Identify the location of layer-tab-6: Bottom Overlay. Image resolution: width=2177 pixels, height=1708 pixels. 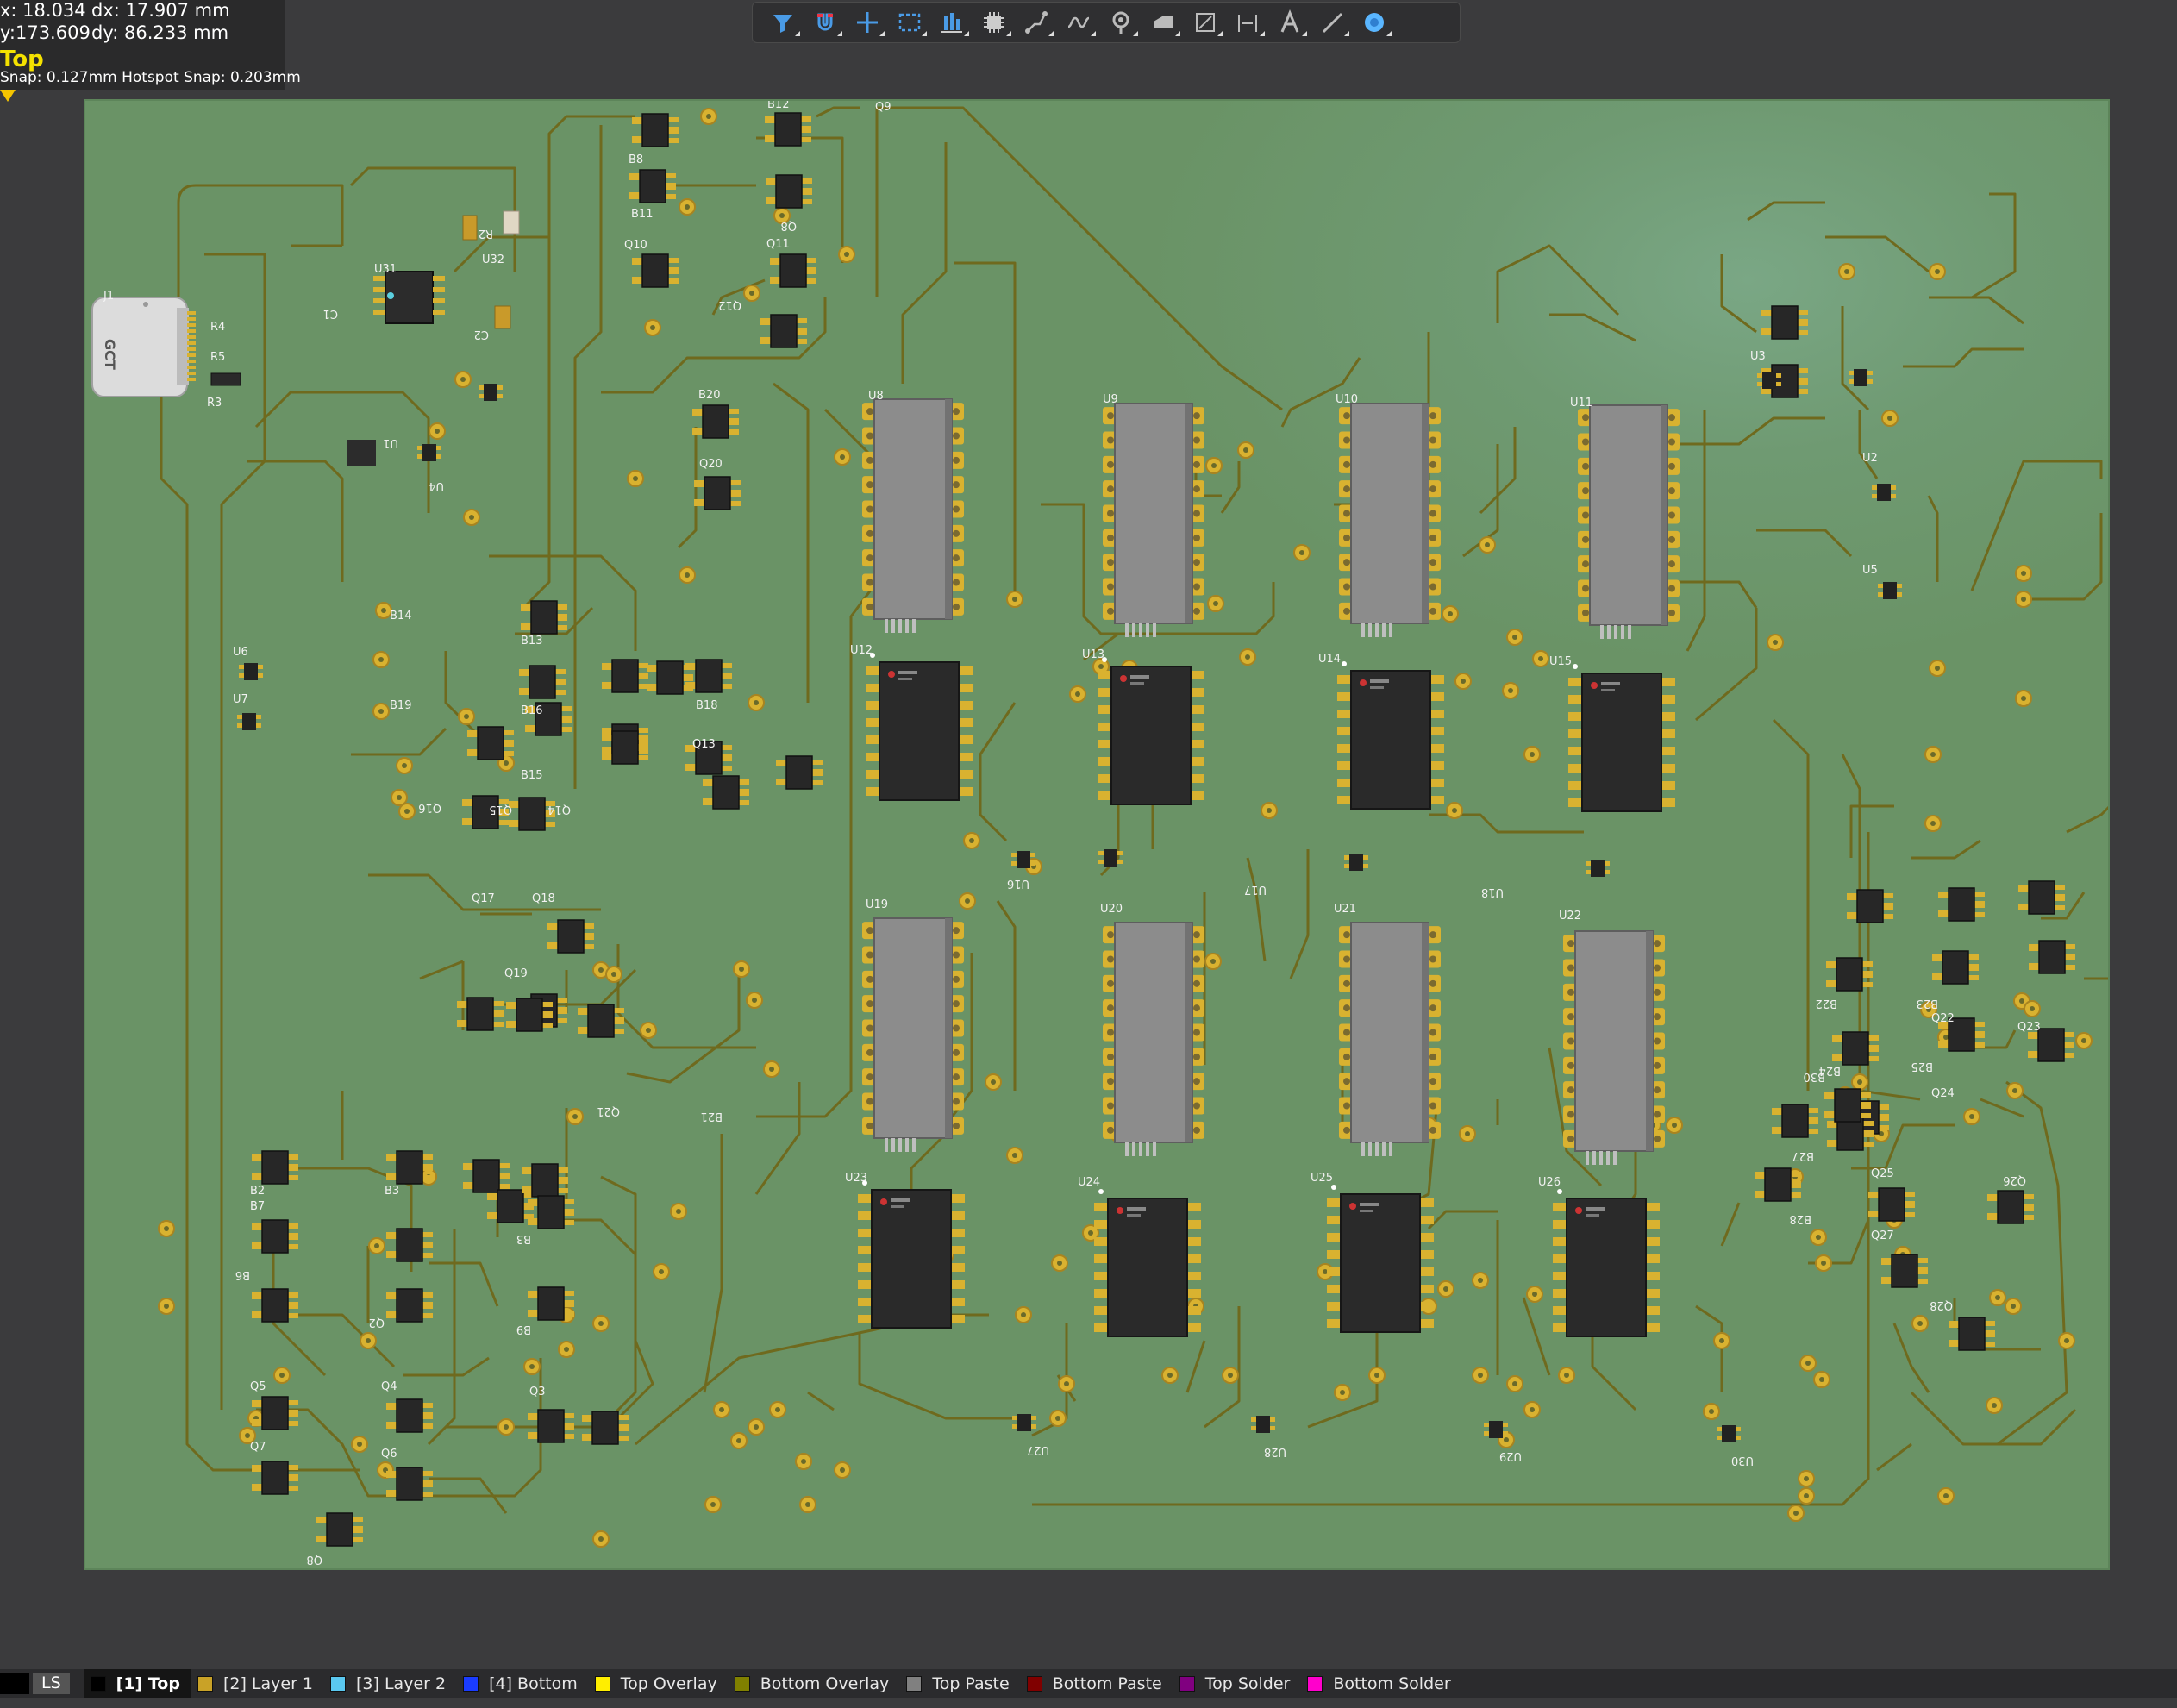
(814, 1683).